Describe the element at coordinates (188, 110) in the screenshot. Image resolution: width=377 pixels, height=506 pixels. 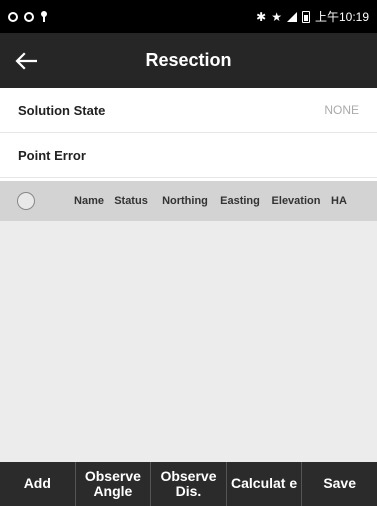
I see `solution-state-row: Solution State NONE` at that location.